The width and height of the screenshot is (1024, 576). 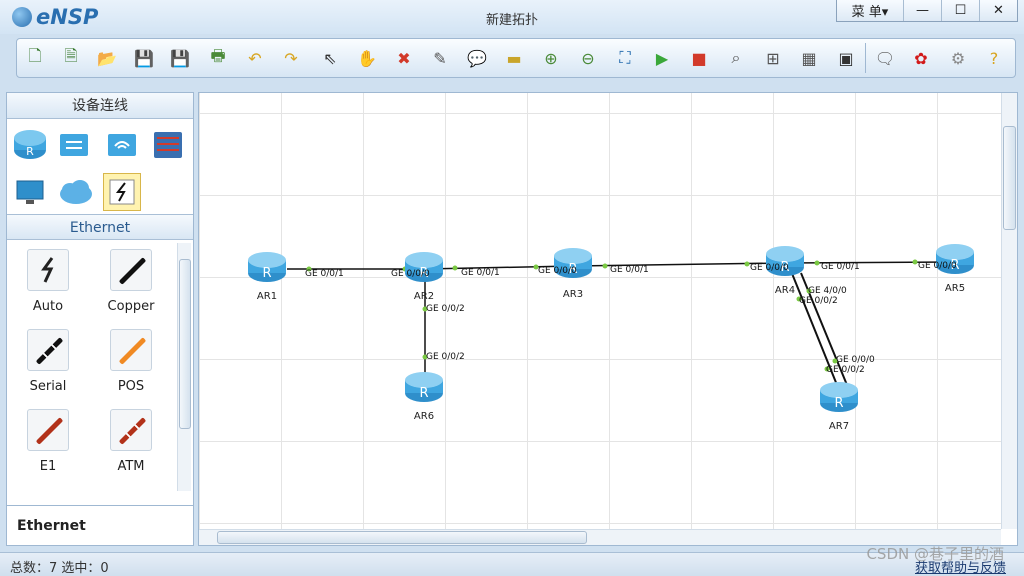 What do you see at coordinates (960, 10) in the screenshot?
I see `maximize-button: ☐` at bounding box center [960, 10].